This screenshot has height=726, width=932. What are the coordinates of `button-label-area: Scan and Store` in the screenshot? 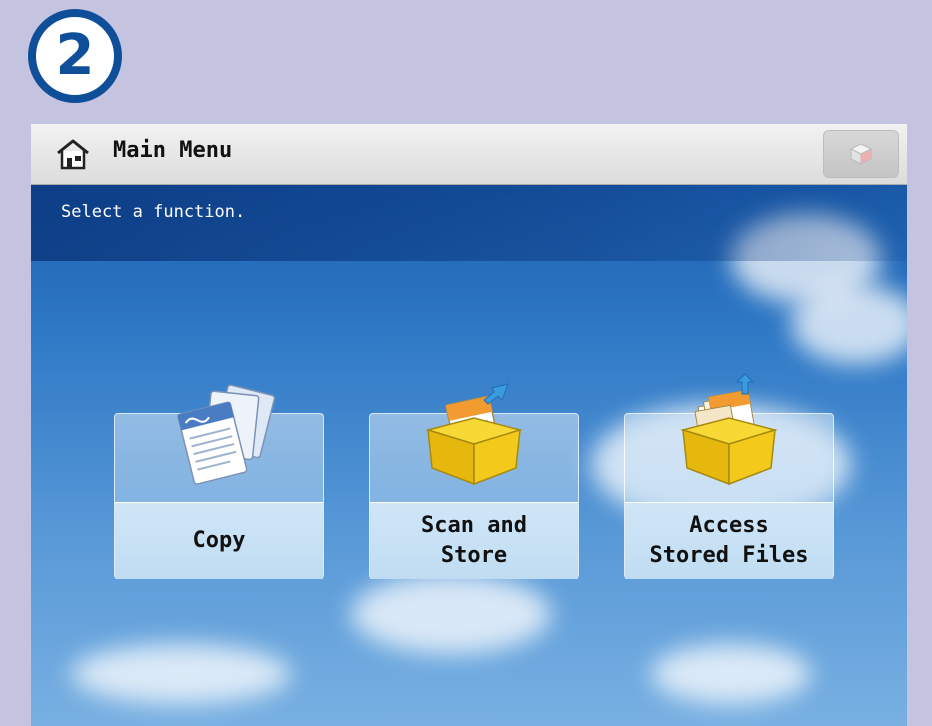 It's located at (474, 540).